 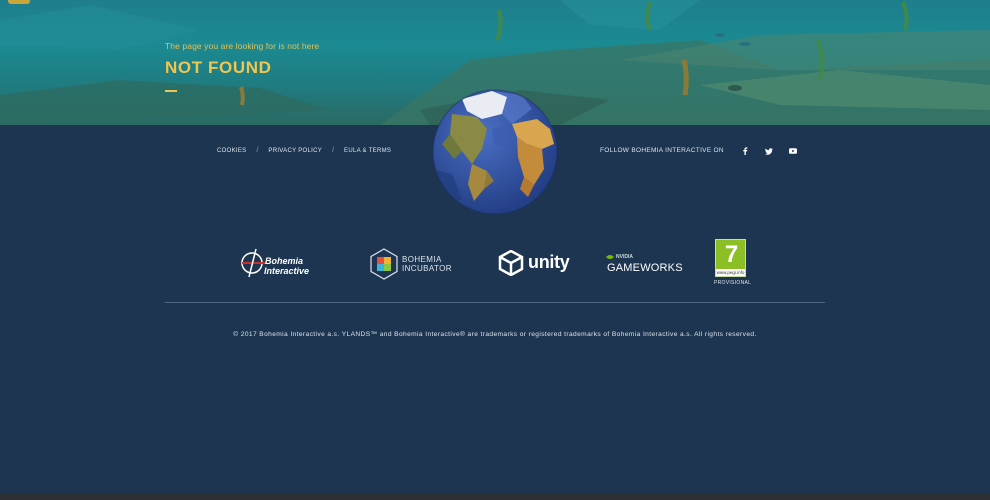 What do you see at coordinates (287, 271) in the screenshot?
I see `bohemia-interactive-line2: Interactive` at bounding box center [287, 271].